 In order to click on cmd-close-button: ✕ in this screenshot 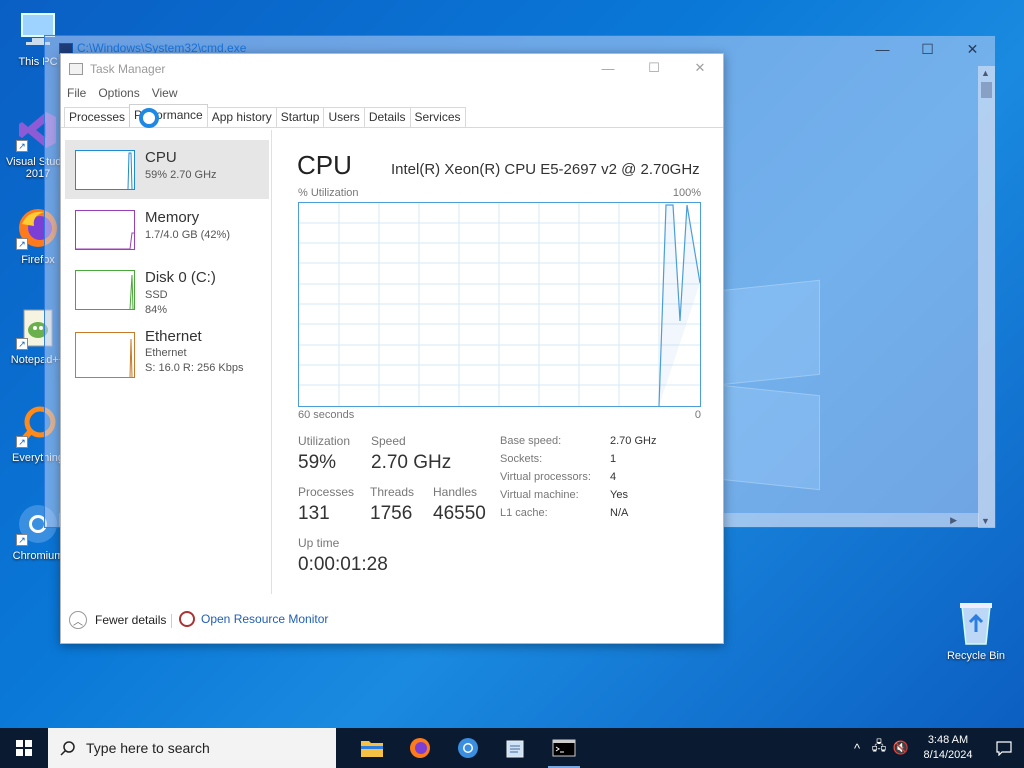, I will do `click(972, 49)`.